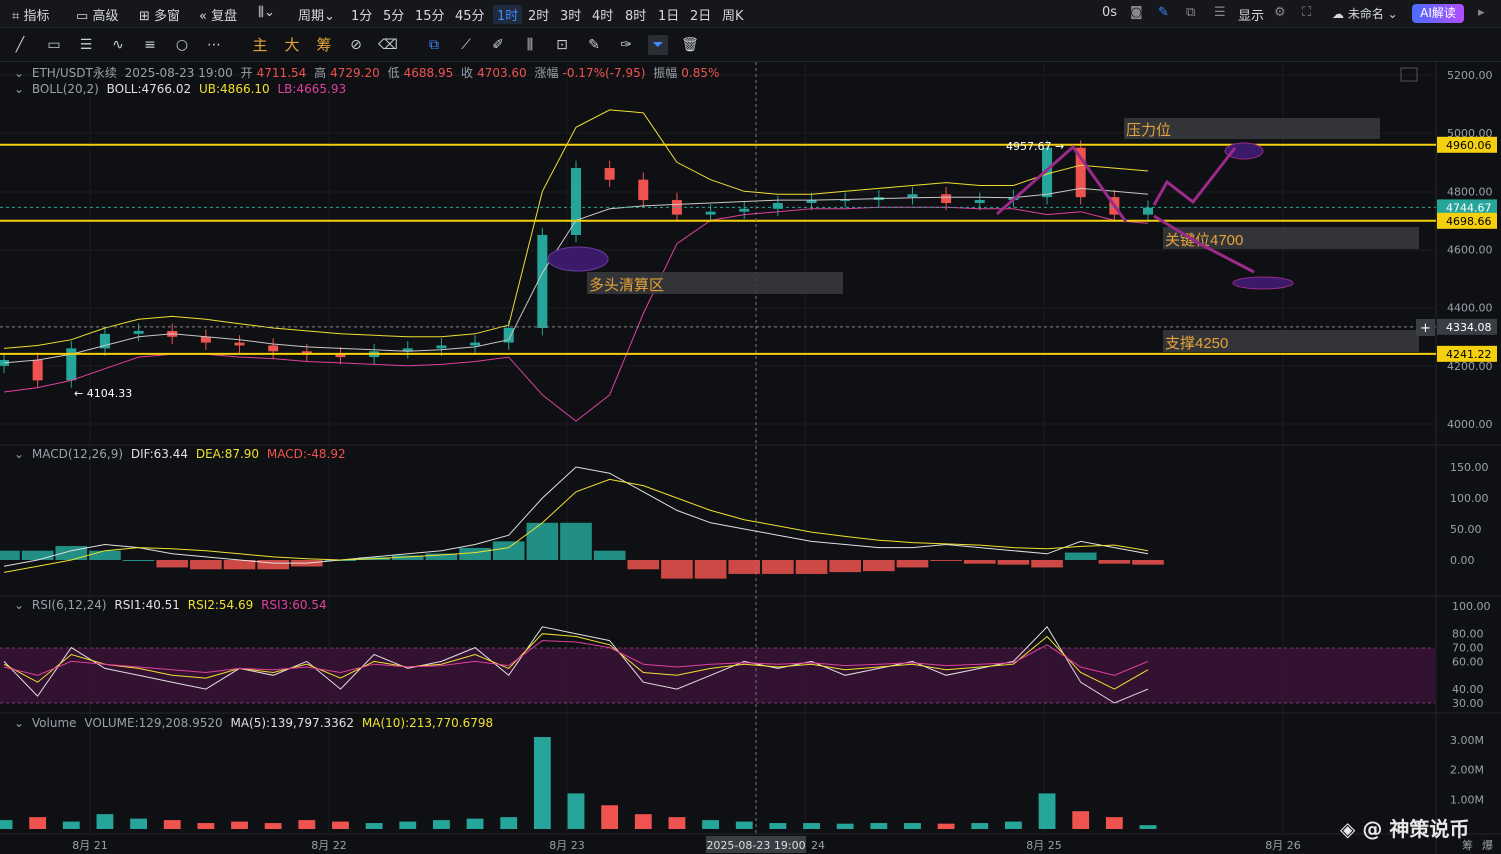  I want to click on indicators-button: ⌗ 指标, so click(30, 14).